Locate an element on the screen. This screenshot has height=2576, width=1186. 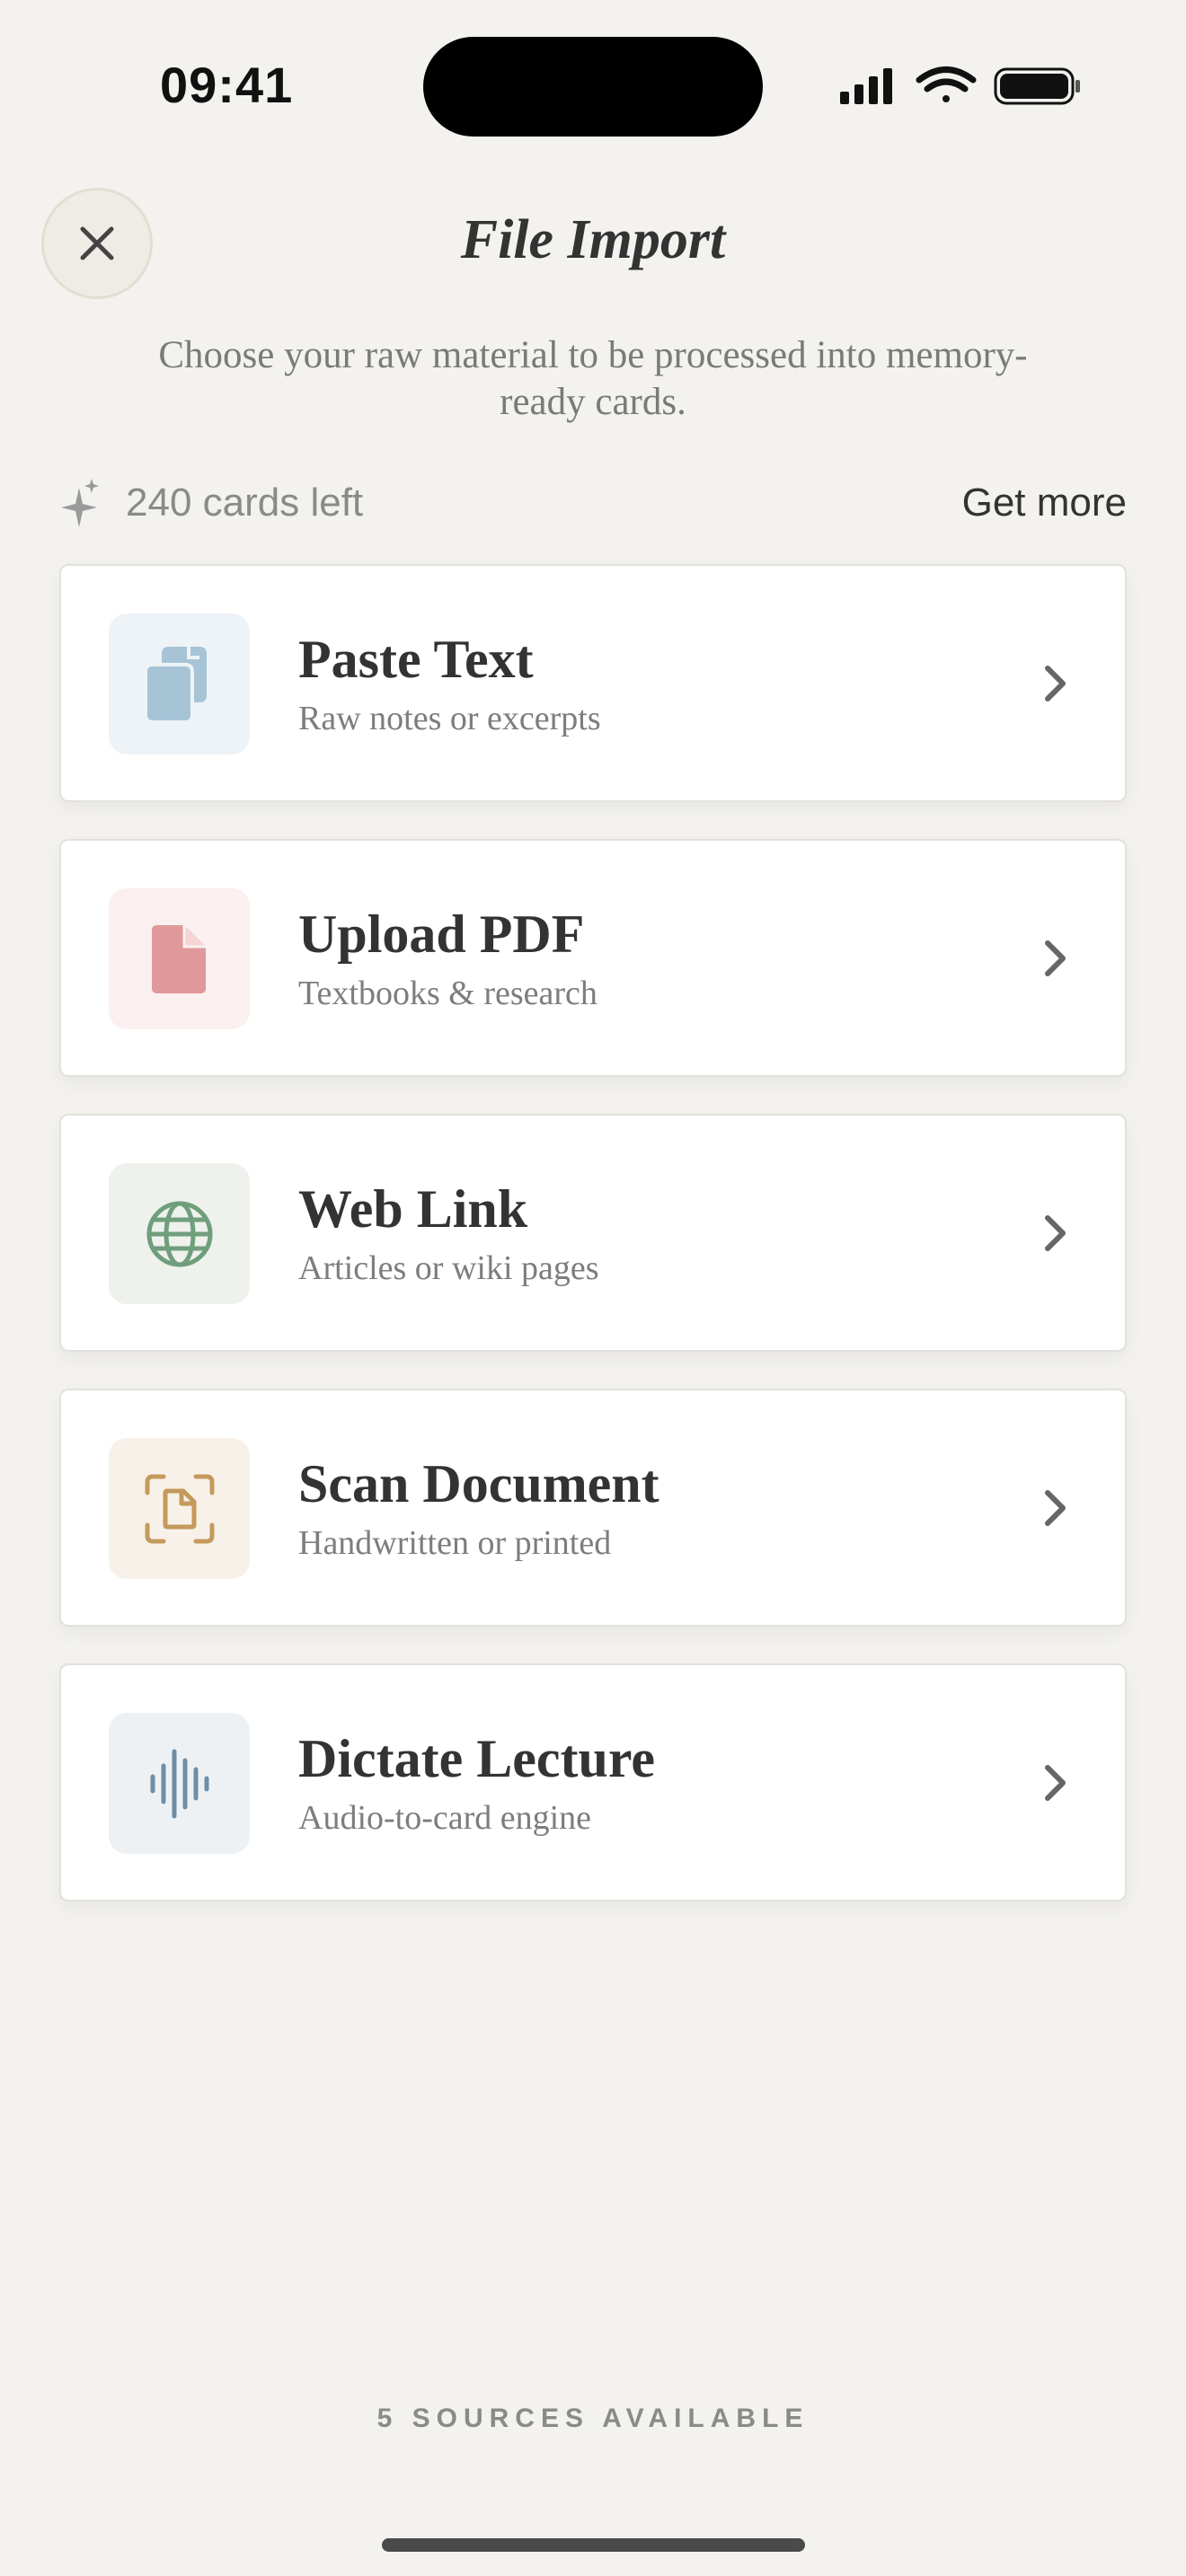
source-description: Audio-to-card engine is located at coordinates (445, 1818).